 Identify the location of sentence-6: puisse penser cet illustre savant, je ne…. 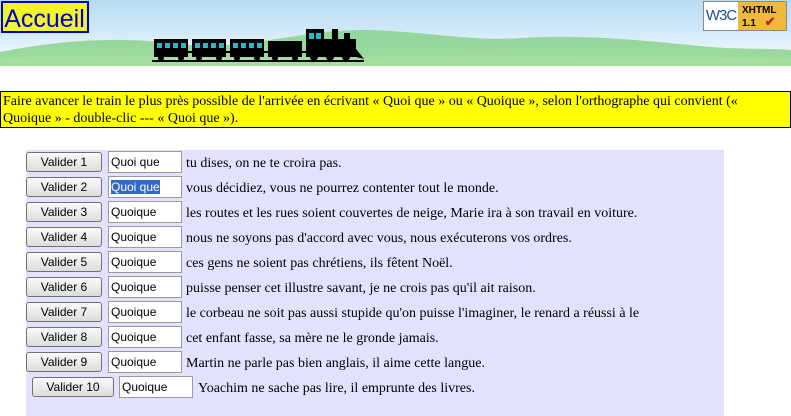
(361, 288).